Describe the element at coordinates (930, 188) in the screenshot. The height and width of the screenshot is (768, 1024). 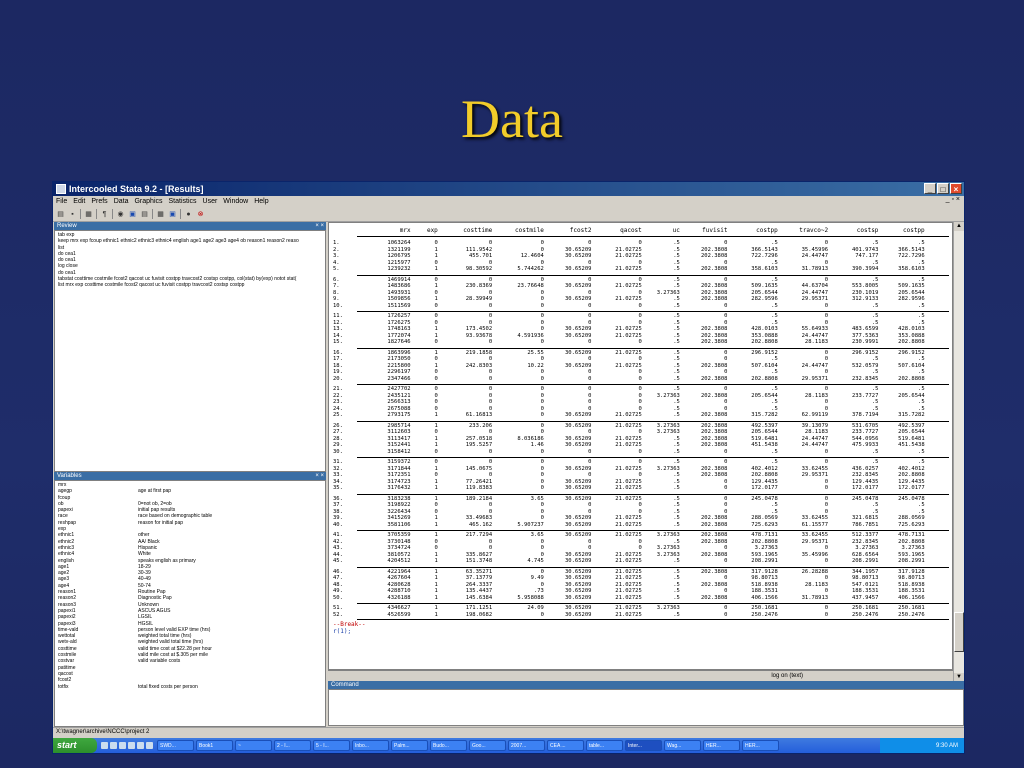
I see `minimize-button: _` at that location.